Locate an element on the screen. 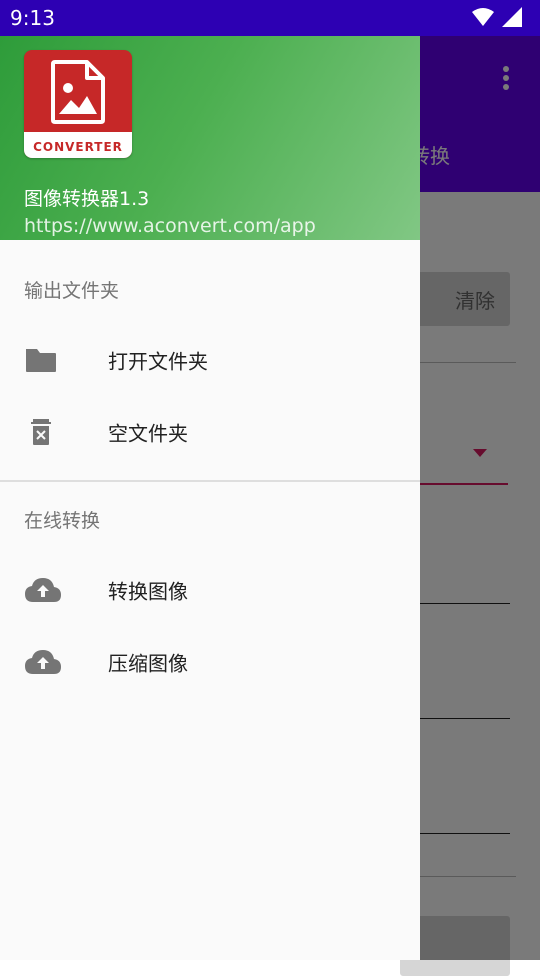 Image resolution: width=540 pixels, height=976 pixels. menu-item-open-folder: 打开文件夹 is located at coordinates (210, 360).